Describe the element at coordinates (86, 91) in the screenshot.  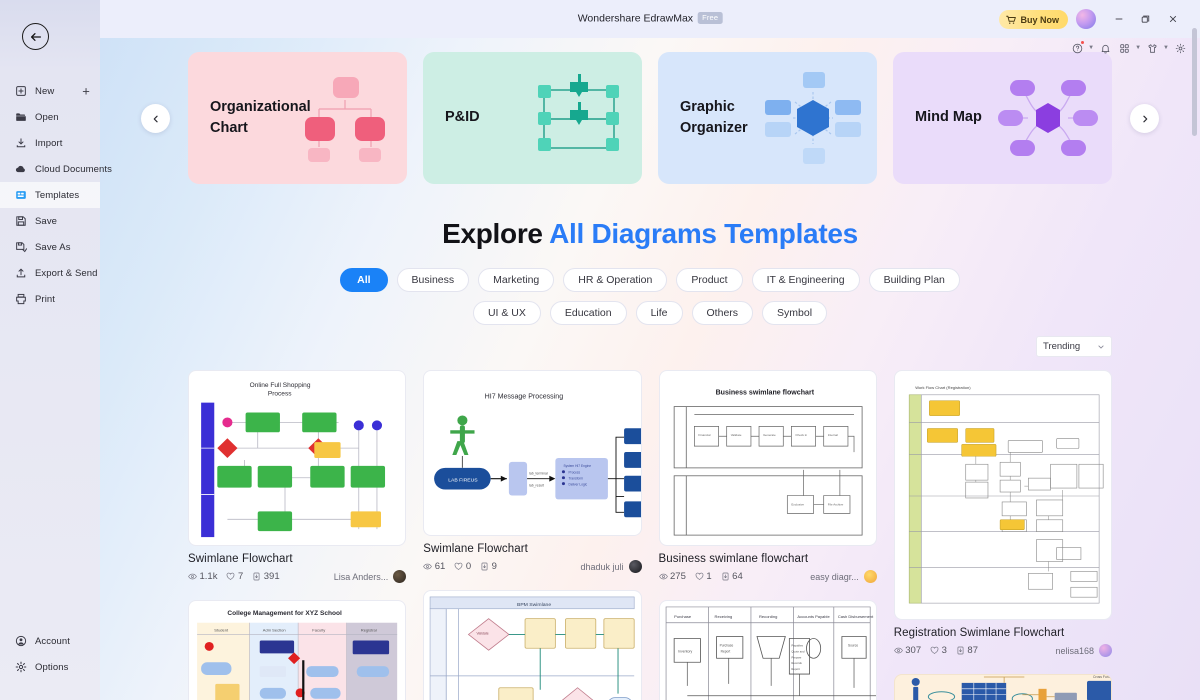
I see `new-add-button: +` at that location.